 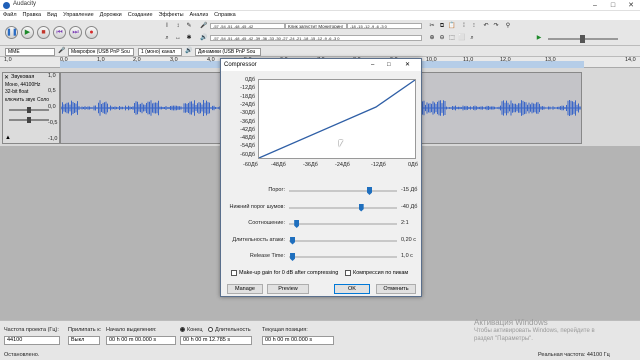 I want to click on record-meter-scale: -57 -54 -51 -48 -45 -42, so click(x=247, y=26).